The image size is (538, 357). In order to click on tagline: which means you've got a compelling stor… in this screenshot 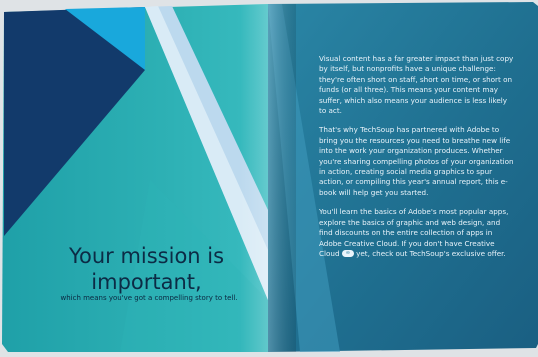, I will do `click(149, 298)`.